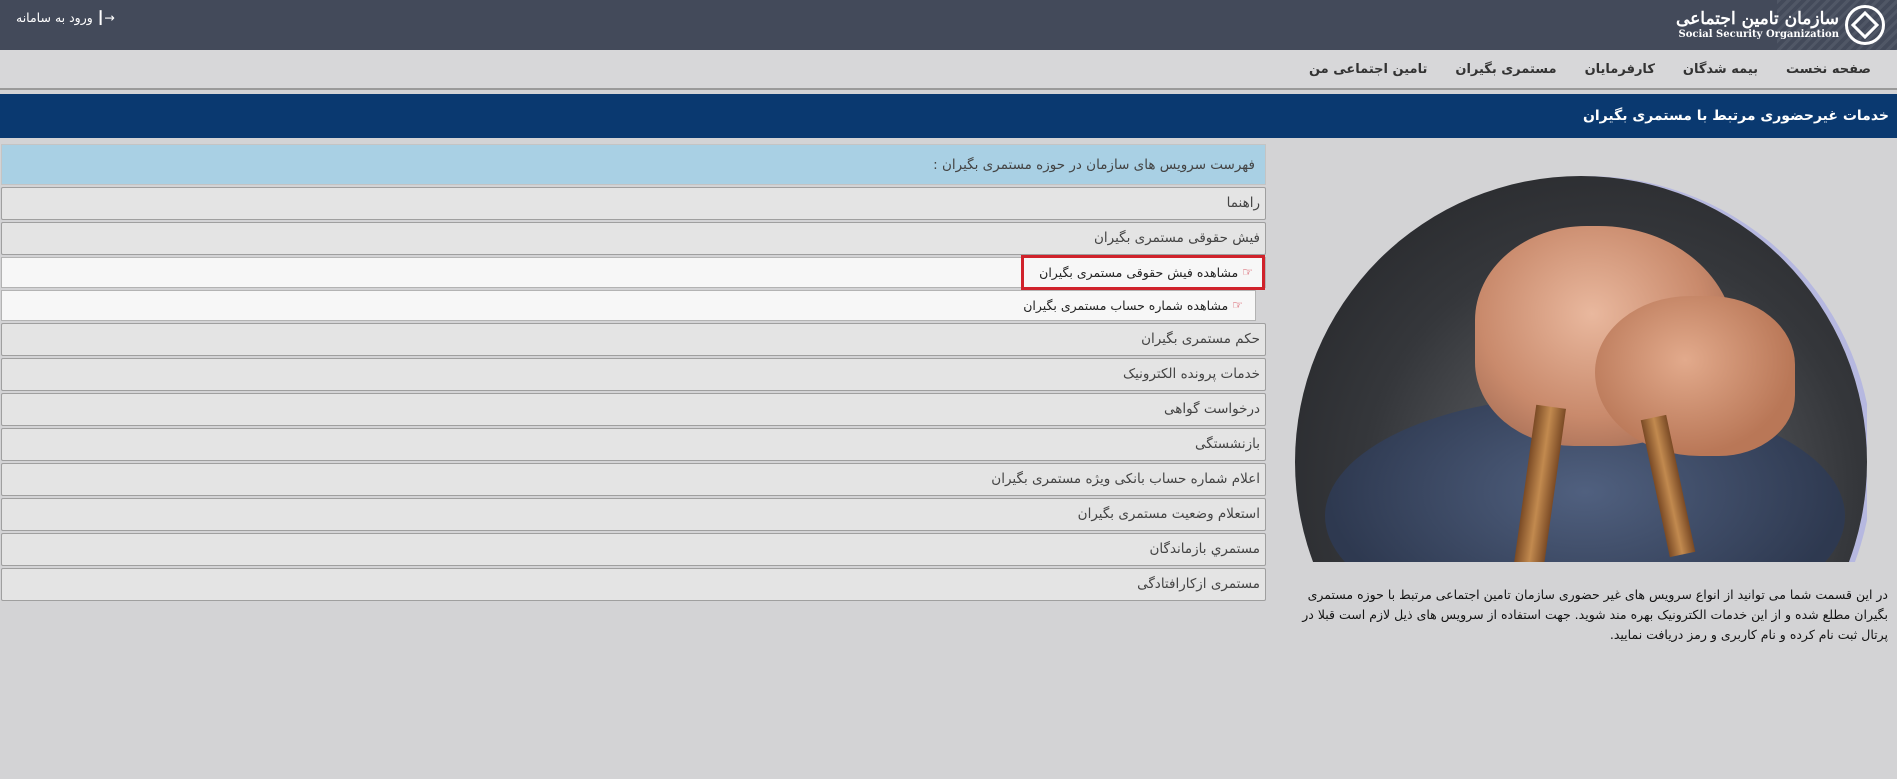 Image resolution: width=1897 pixels, height=779 pixels. Describe the element at coordinates (628, 305) in the screenshot. I see `sub-item-view-account-number: ☞ مشاهده شماره حساب مستمری بگیران` at that location.